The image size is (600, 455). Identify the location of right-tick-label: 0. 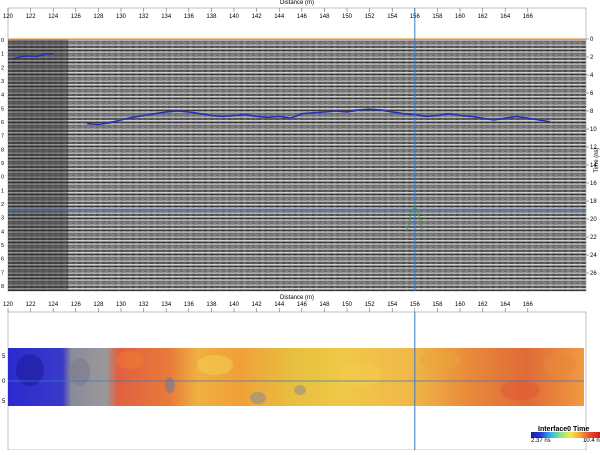
(592, 40).